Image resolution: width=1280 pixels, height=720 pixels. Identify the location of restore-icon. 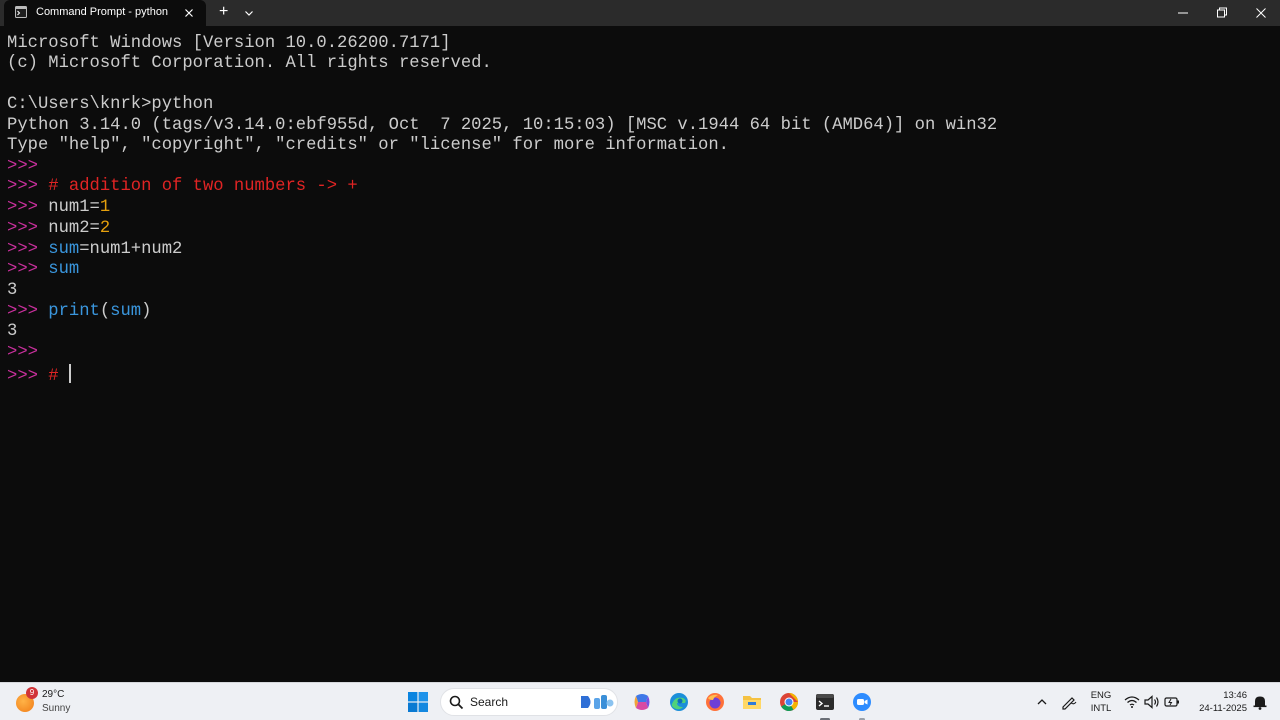
(1222, 12).